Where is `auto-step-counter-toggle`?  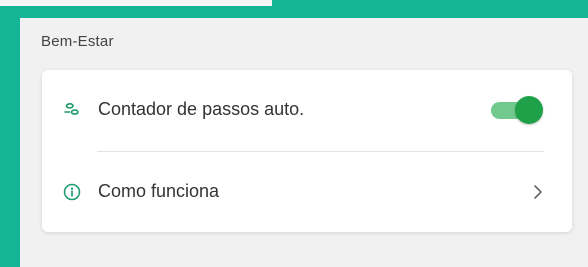
auto-step-counter-toggle is located at coordinates (517, 110).